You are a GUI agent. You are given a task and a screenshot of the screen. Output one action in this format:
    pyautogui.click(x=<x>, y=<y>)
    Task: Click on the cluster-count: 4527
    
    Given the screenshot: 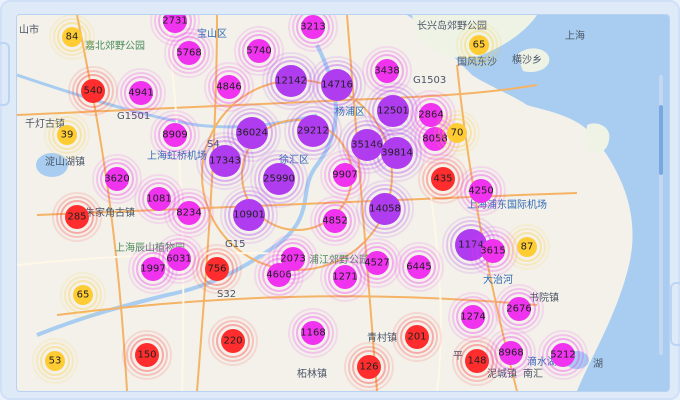 What is the action you would take?
    pyautogui.click(x=376, y=263)
    